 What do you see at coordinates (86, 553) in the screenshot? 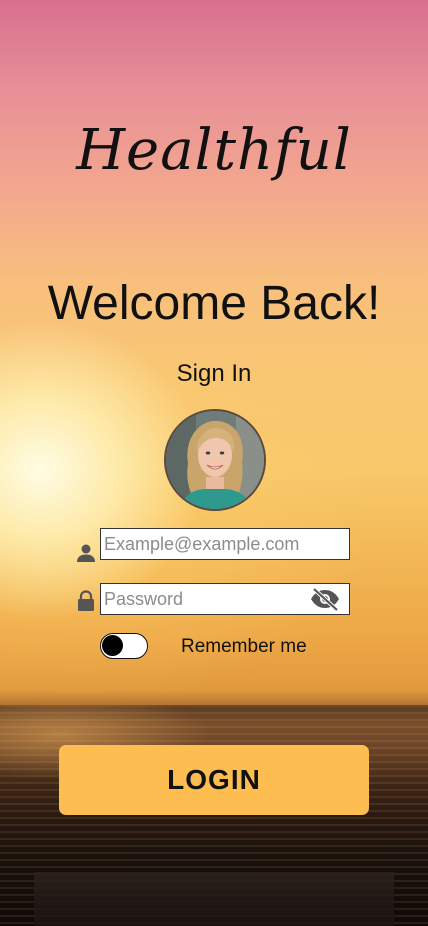
I see `user-icon` at bounding box center [86, 553].